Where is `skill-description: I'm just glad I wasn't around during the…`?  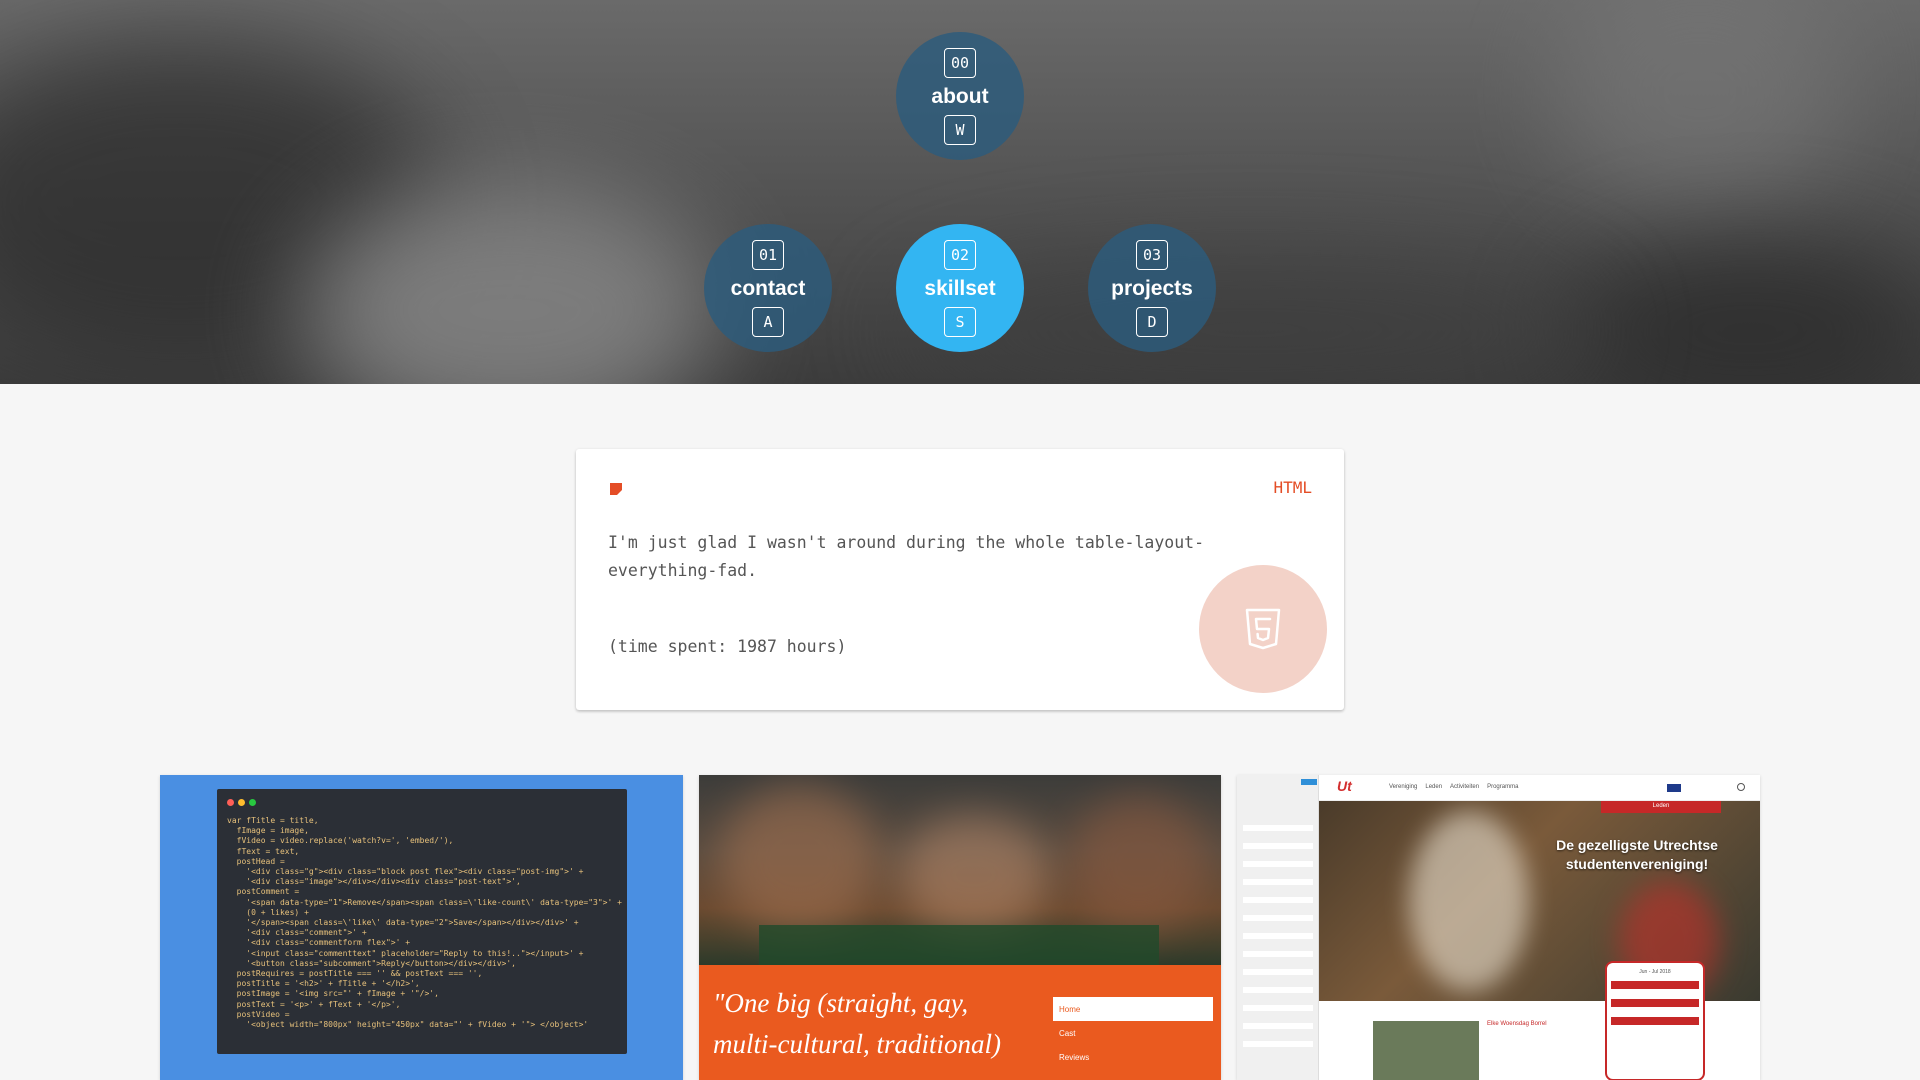 skill-description: I'm just glad I wasn't around during the… is located at coordinates (906, 556).